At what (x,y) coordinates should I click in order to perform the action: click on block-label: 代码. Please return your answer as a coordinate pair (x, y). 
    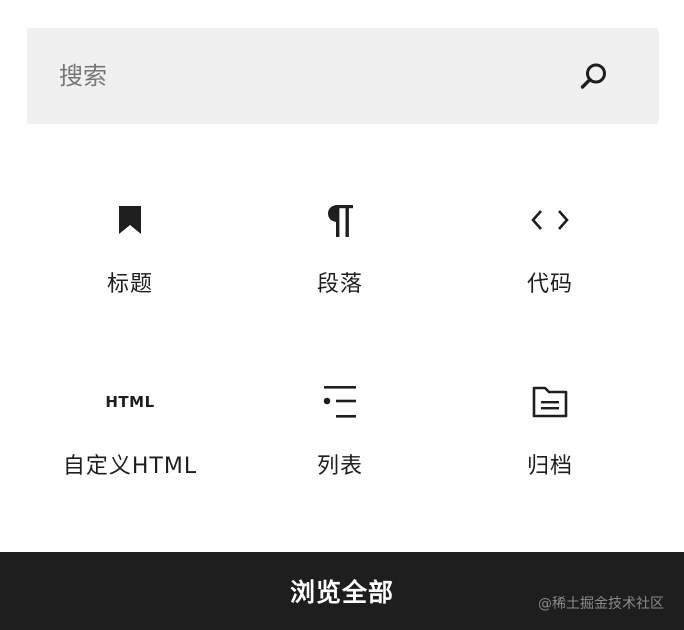
    Looking at the image, I should click on (549, 284).